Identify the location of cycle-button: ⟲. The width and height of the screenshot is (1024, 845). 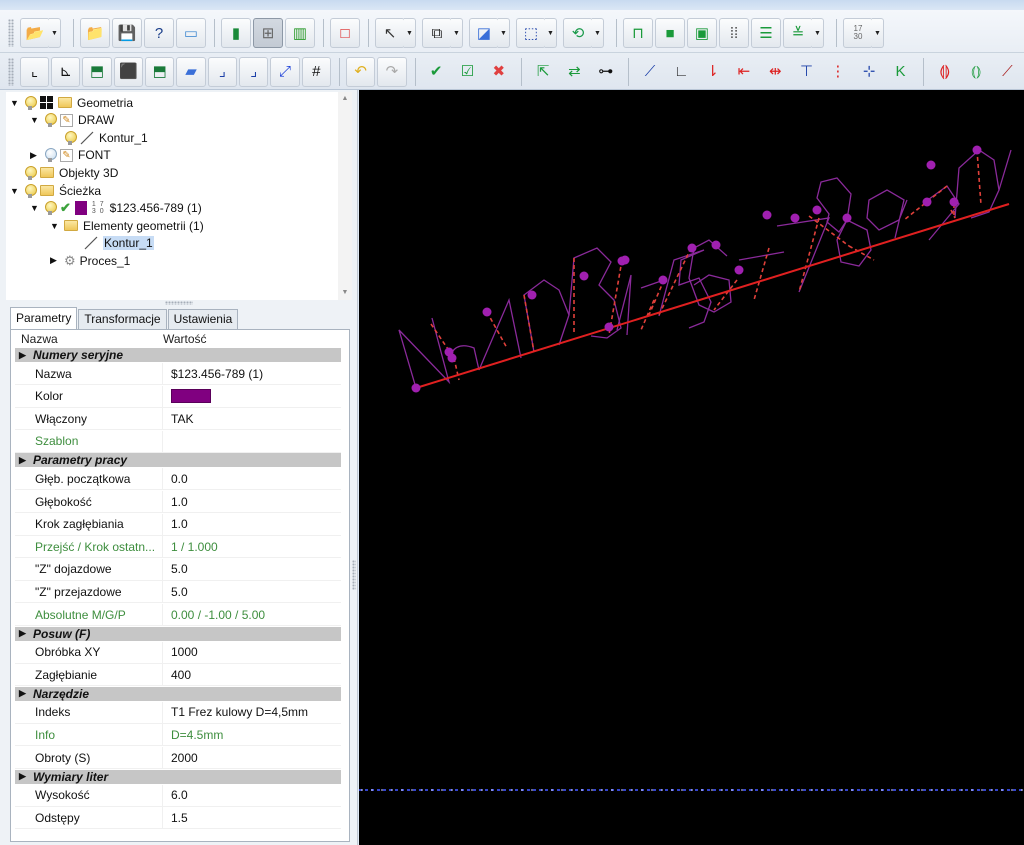
(578, 33).